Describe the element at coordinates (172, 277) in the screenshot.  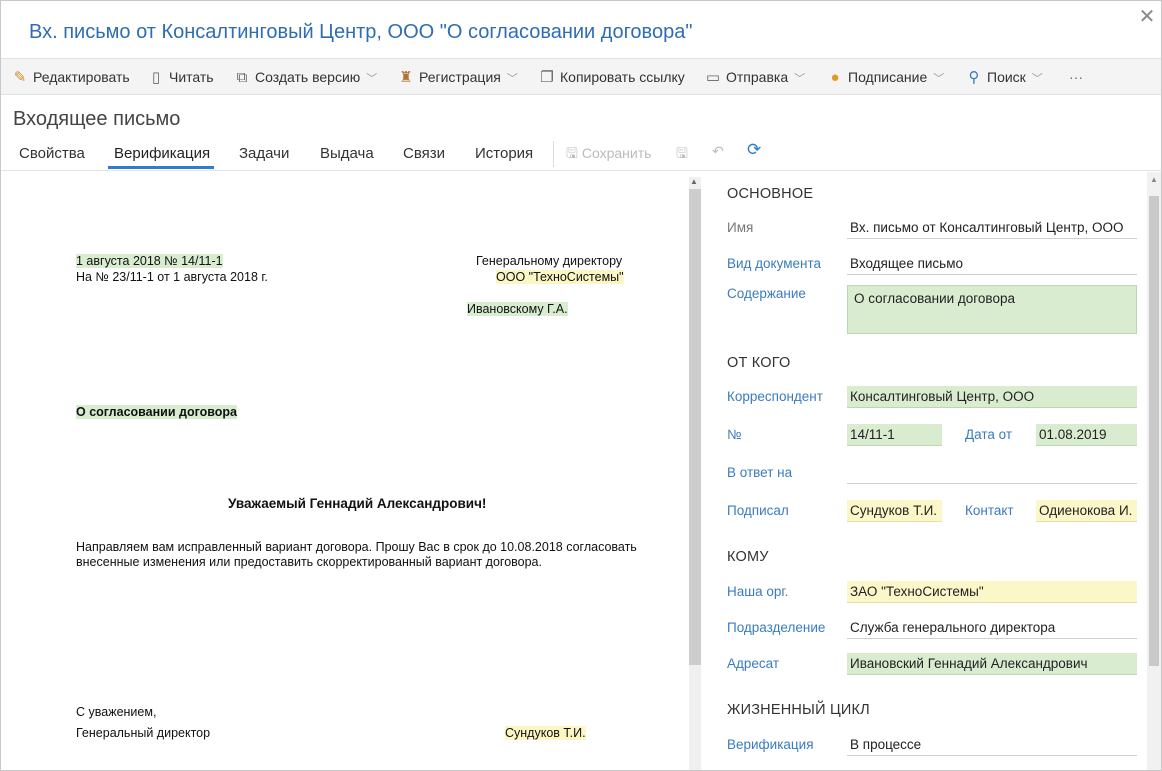
I see `letter-reply-to: На № 23/11-1 от 1 августа 2018 г.` at that location.